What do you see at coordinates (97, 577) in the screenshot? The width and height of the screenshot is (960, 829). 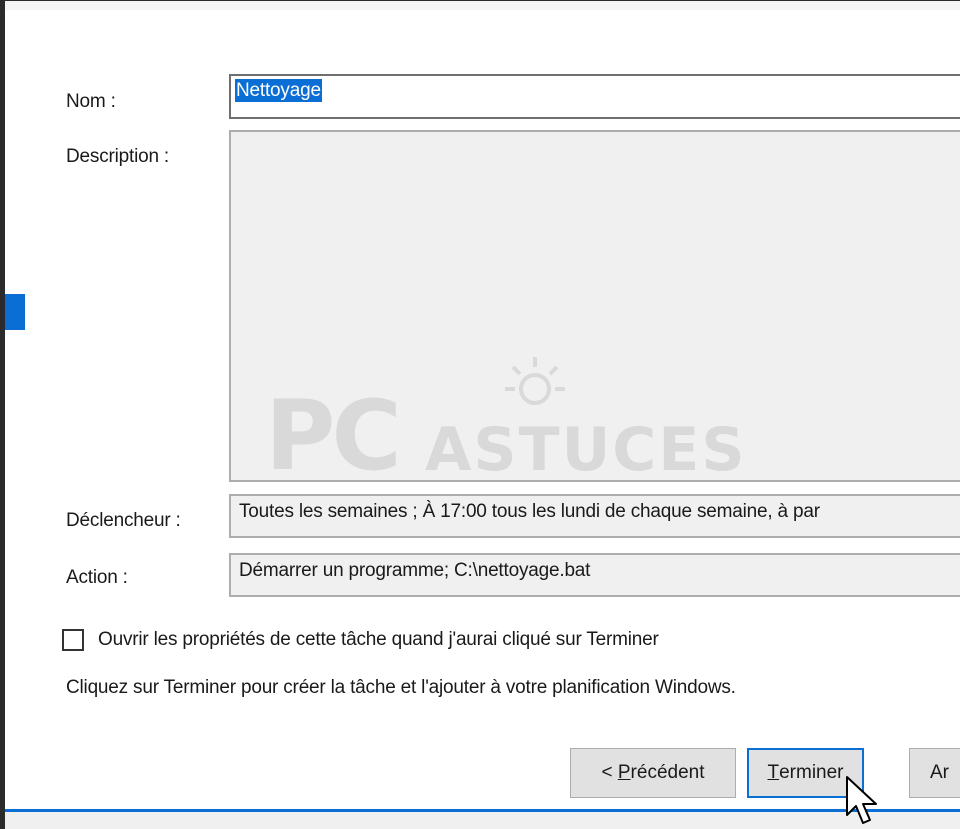 I see `action-label: Action :` at bounding box center [97, 577].